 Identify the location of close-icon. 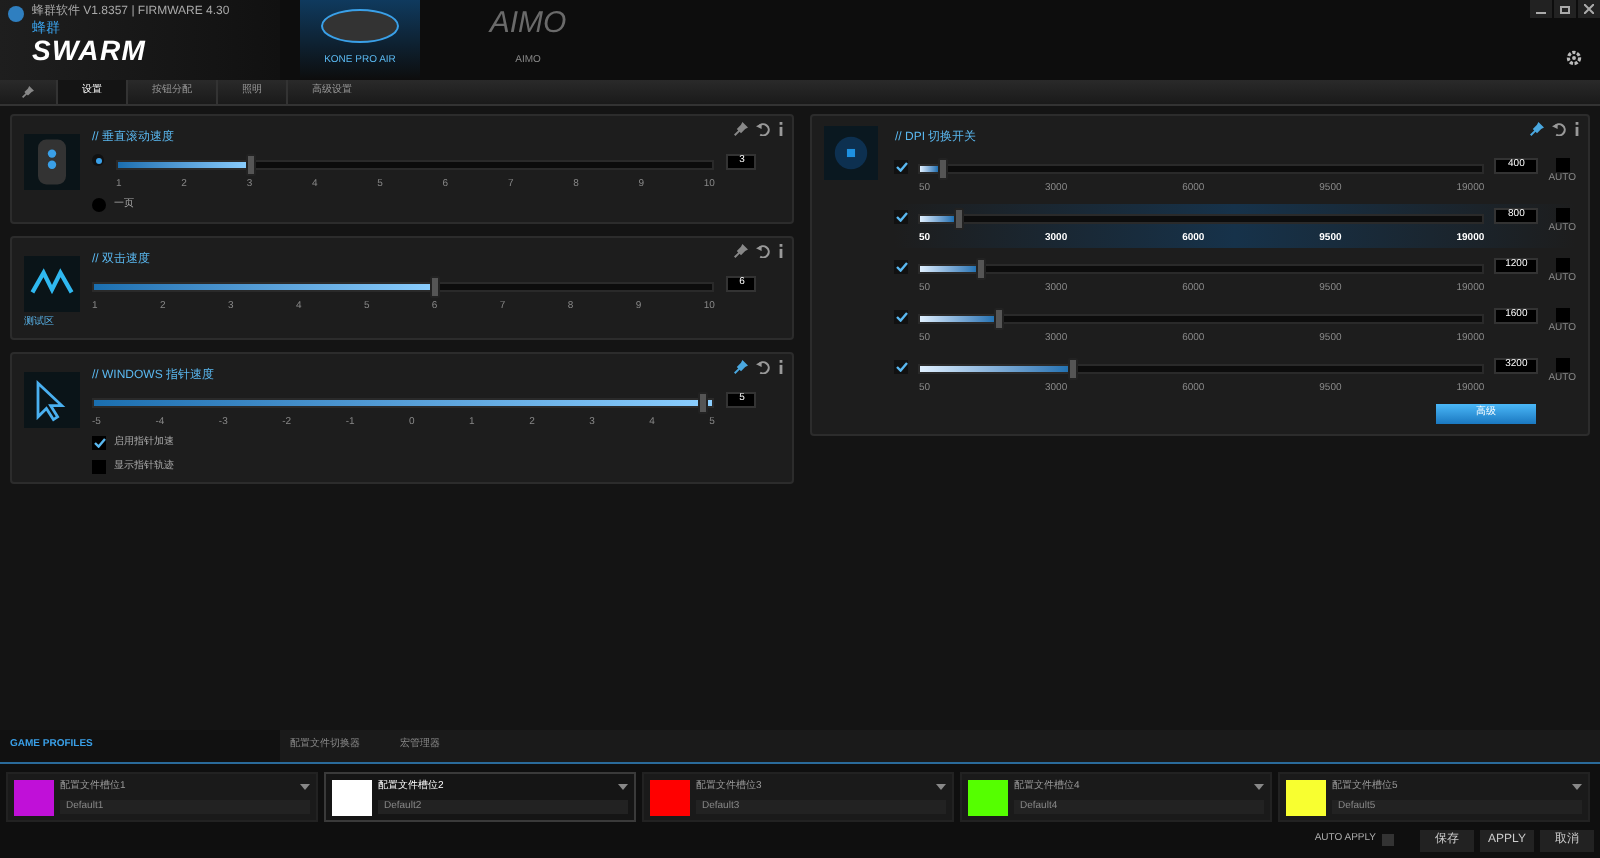
(1589, 9).